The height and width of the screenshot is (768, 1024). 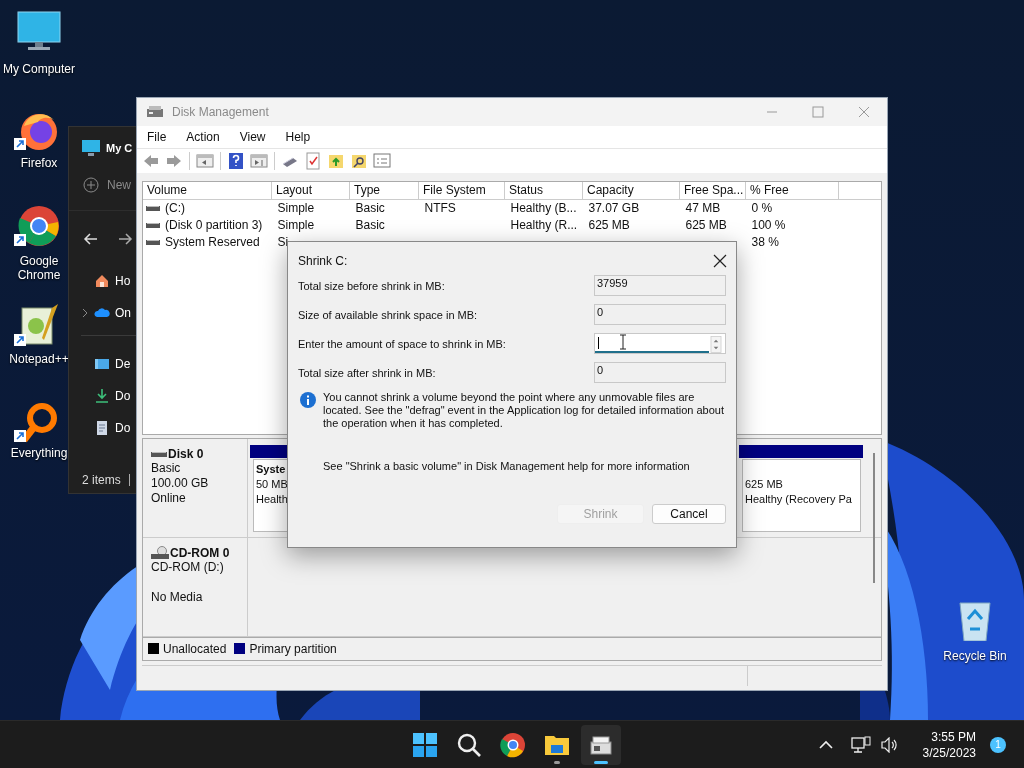 I want to click on window-title: My C, so click(x=119, y=148).